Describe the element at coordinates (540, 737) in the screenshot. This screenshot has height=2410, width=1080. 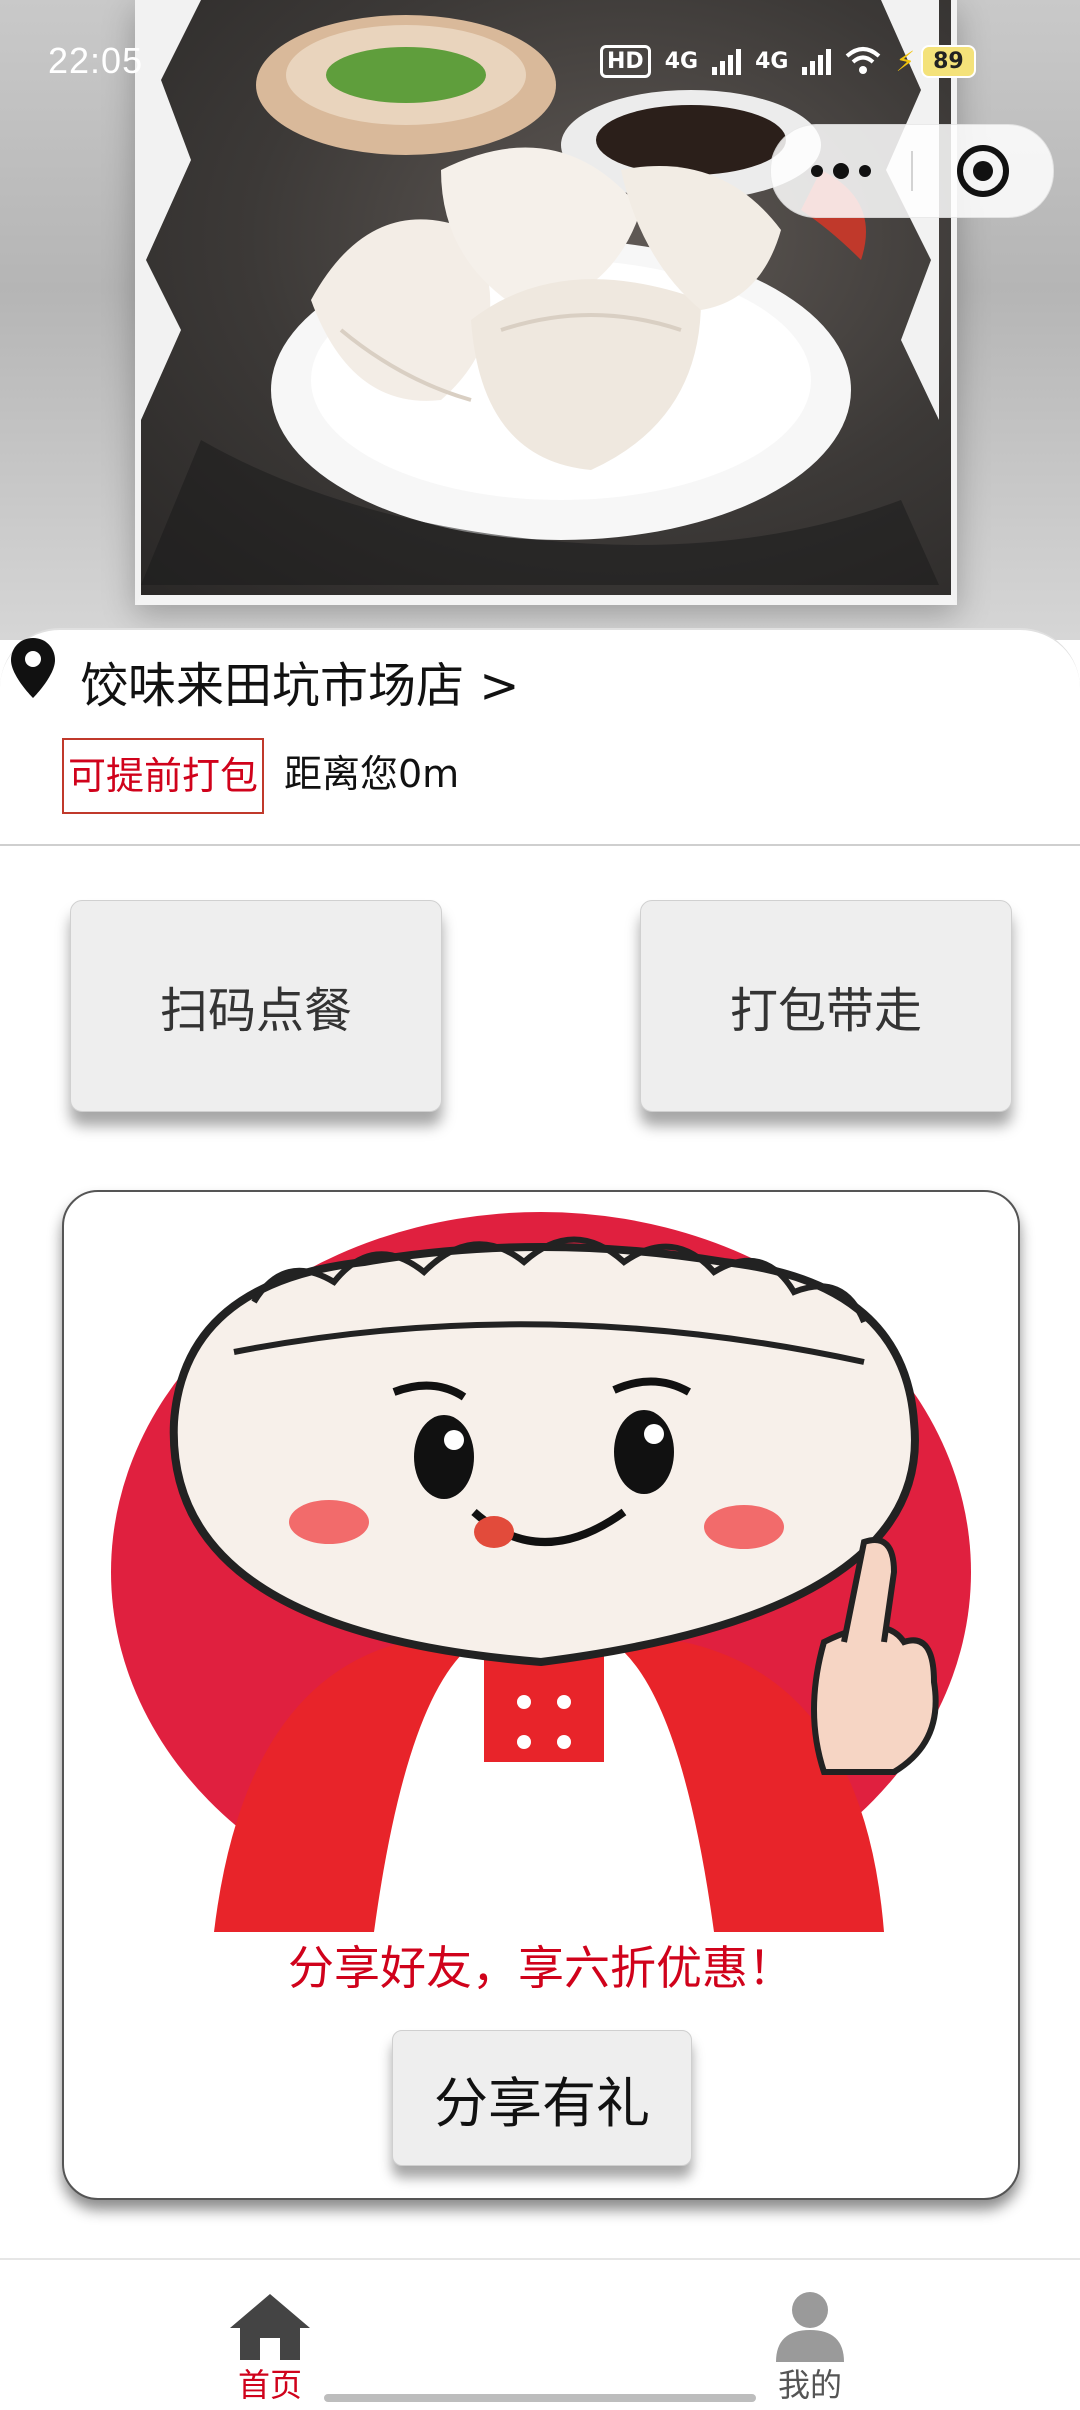
I see `store-info-card: 饺味来田坑市场店 > 可提前打包 距离您0m` at that location.